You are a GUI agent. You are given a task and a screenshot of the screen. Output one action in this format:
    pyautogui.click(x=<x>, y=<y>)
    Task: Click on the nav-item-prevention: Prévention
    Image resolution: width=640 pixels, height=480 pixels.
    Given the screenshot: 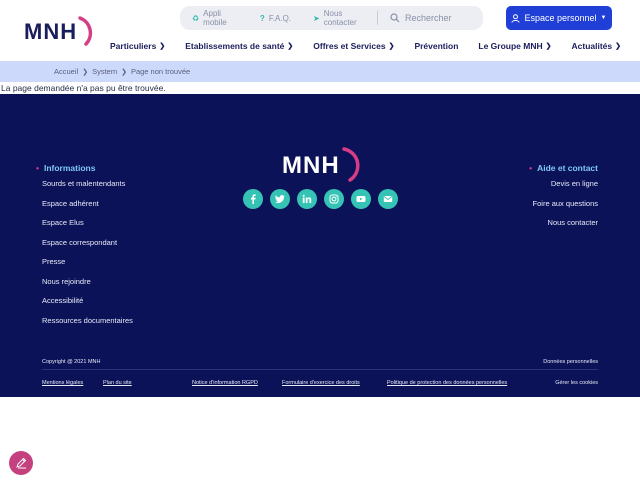 What is the action you would take?
    pyautogui.click(x=436, y=46)
    